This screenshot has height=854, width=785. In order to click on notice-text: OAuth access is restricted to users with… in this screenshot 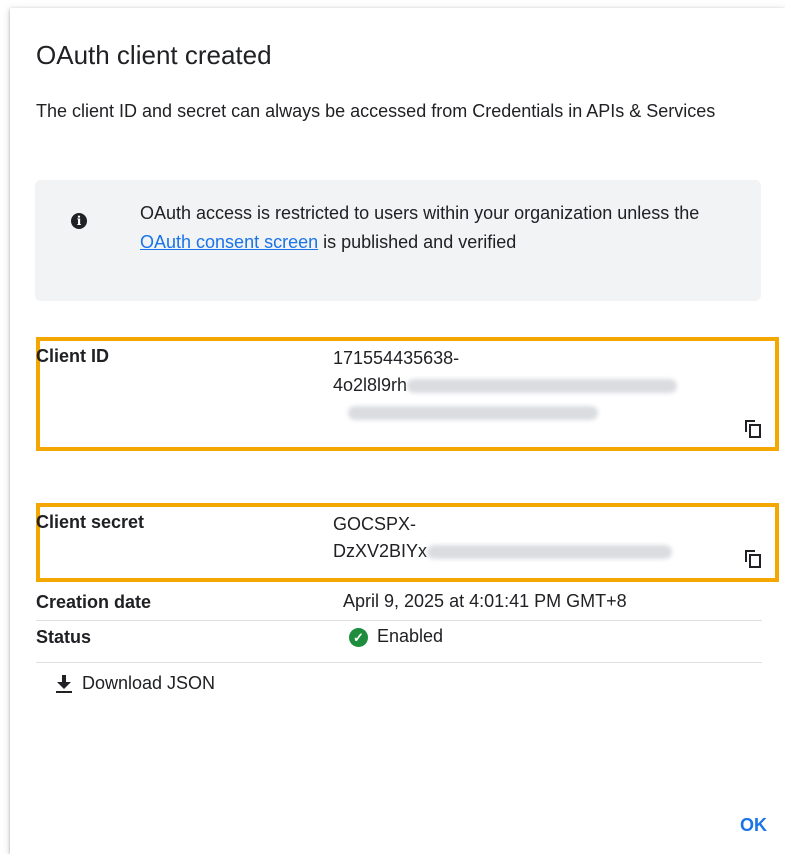, I will do `click(420, 227)`.